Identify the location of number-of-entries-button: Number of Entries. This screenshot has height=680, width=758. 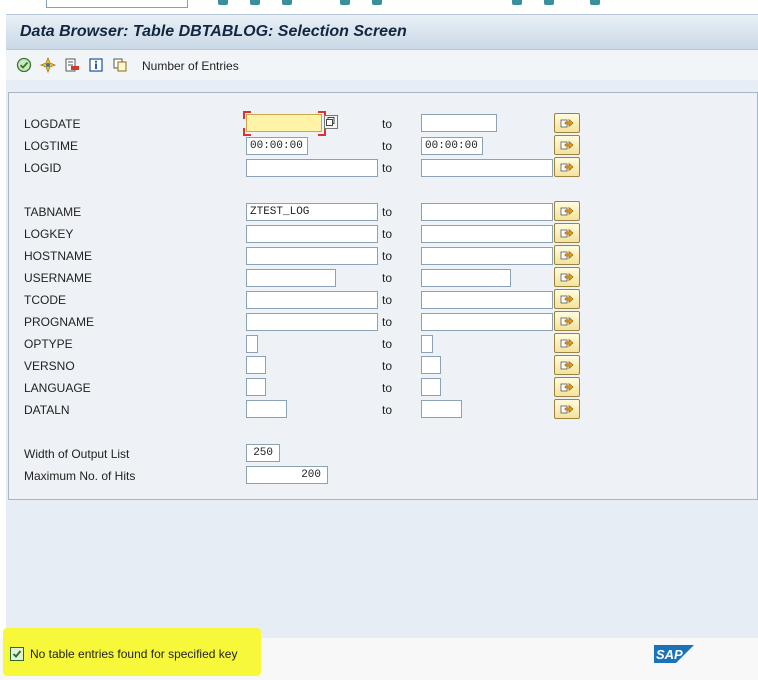
(190, 66).